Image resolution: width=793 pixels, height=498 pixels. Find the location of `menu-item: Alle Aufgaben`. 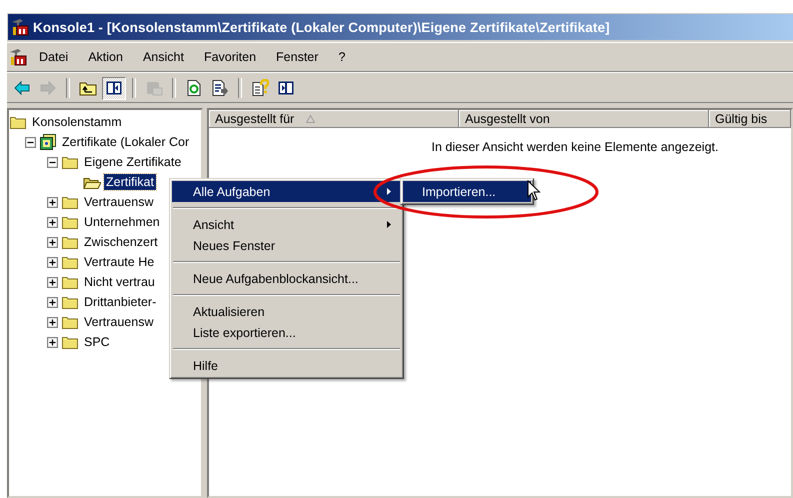

menu-item: Alle Aufgaben is located at coordinates (286, 191).